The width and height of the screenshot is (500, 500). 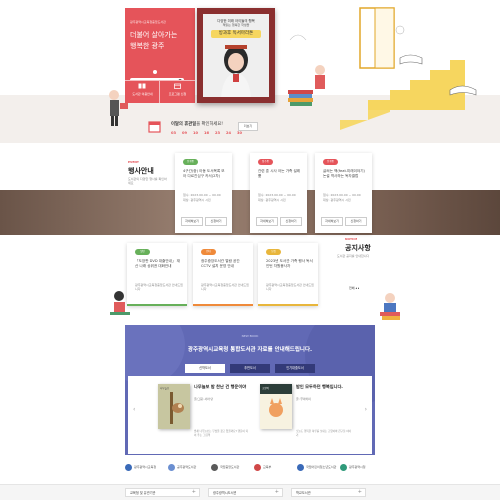 What do you see at coordinates (390, 306) in the screenshot?
I see `reading-boy-illustration` at bounding box center [390, 306].